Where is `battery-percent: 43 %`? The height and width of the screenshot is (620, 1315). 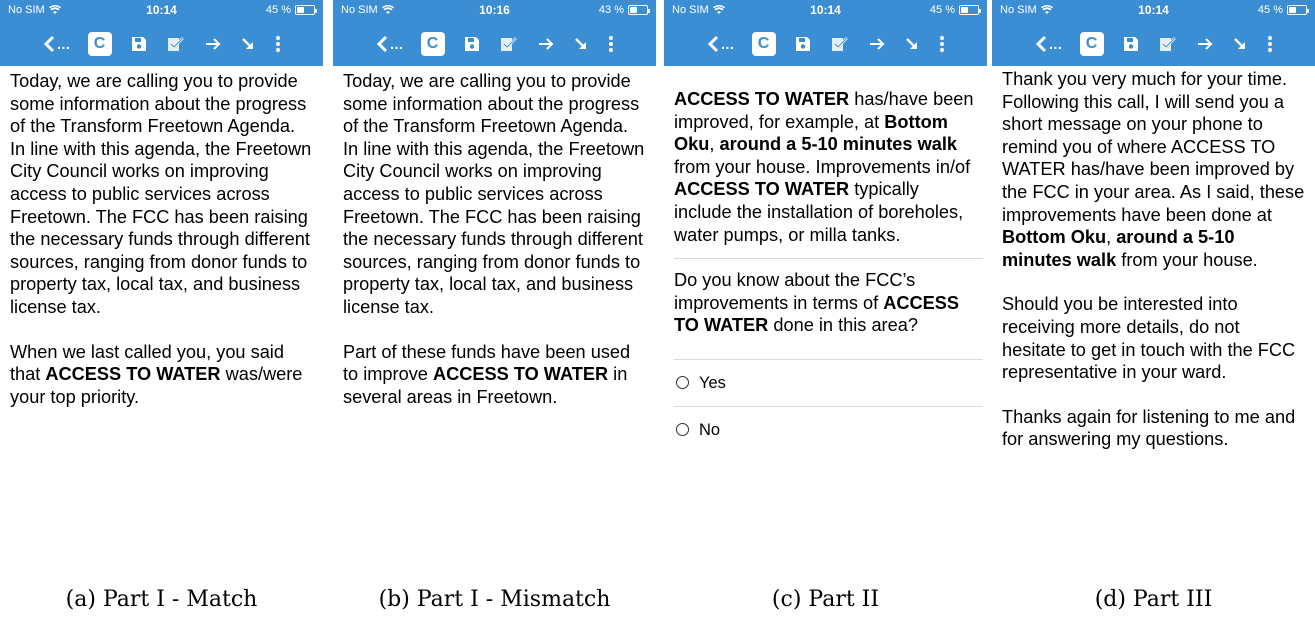
battery-percent: 43 % is located at coordinates (611, 10).